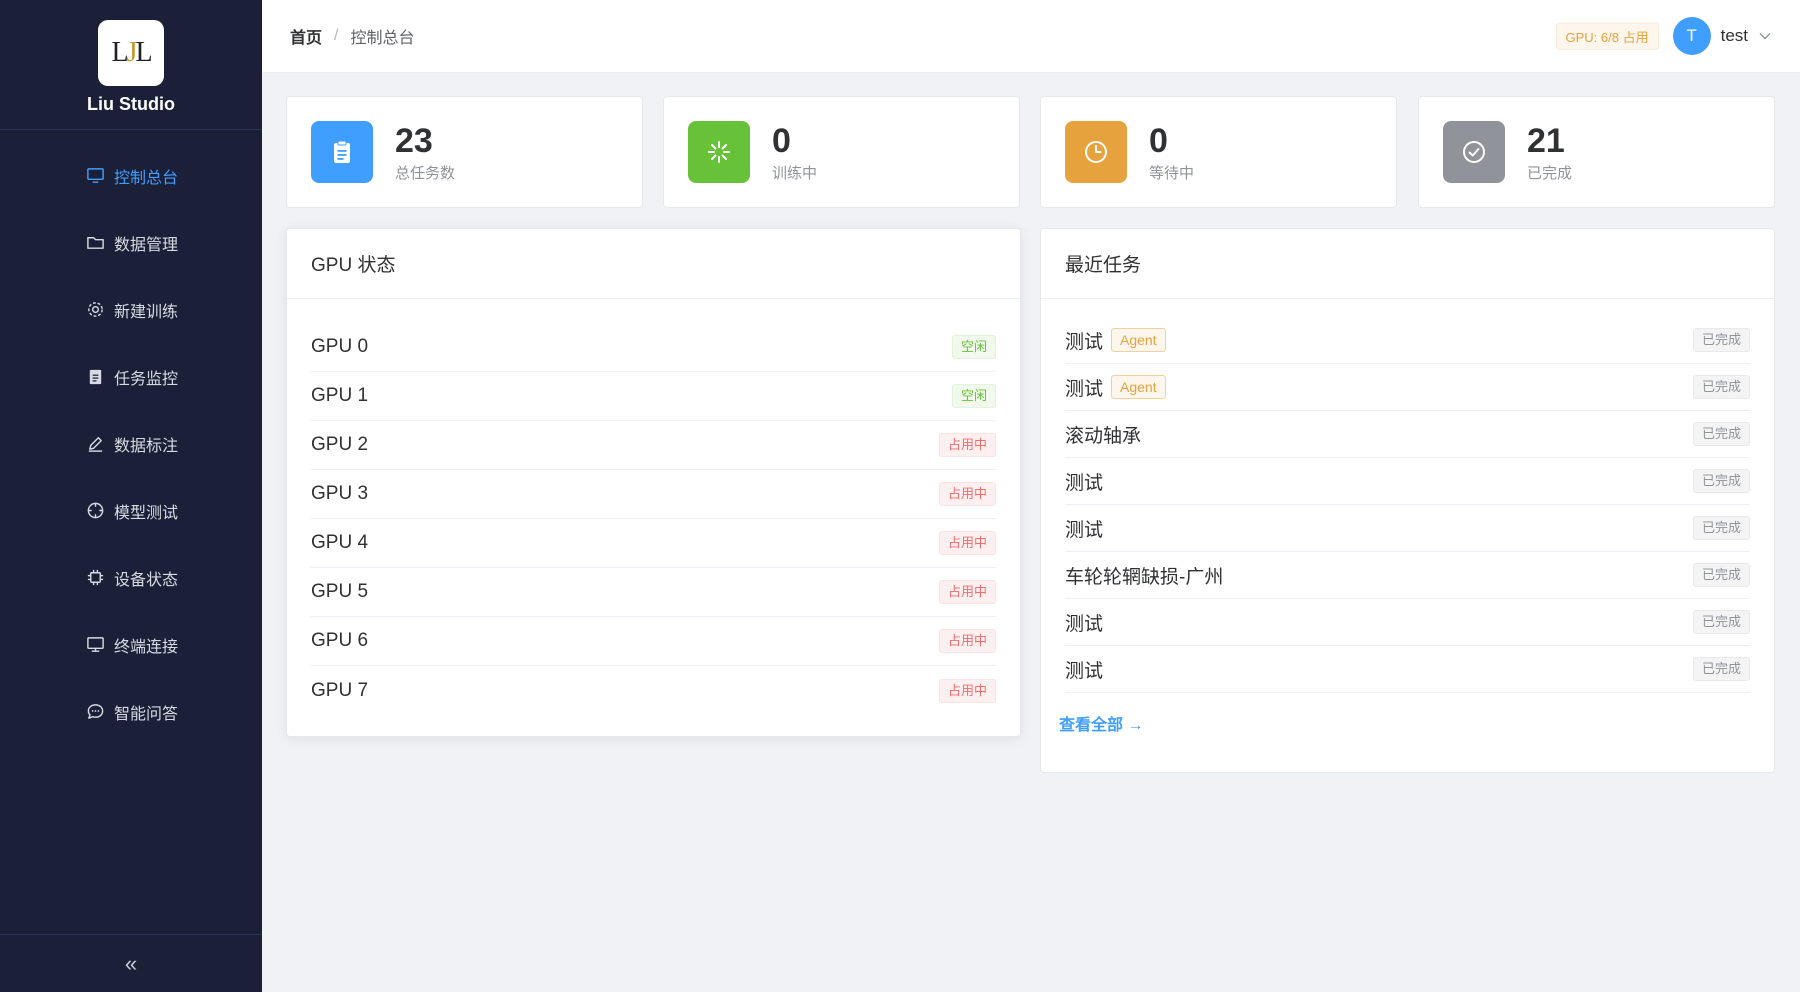 Image resolution: width=1800 pixels, height=992 pixels. I want to click on sidebar-item-label: 模型测试, so click(146, 513).